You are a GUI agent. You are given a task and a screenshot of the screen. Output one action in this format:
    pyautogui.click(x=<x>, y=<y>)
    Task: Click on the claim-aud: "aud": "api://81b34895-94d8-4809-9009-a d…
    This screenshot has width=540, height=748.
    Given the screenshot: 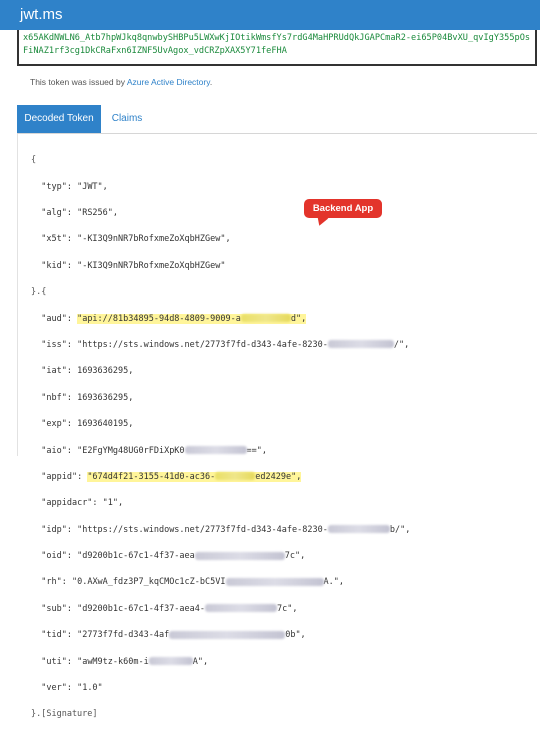 What is the action you would take?
    pyautogui.click(x=174, y=318)
    